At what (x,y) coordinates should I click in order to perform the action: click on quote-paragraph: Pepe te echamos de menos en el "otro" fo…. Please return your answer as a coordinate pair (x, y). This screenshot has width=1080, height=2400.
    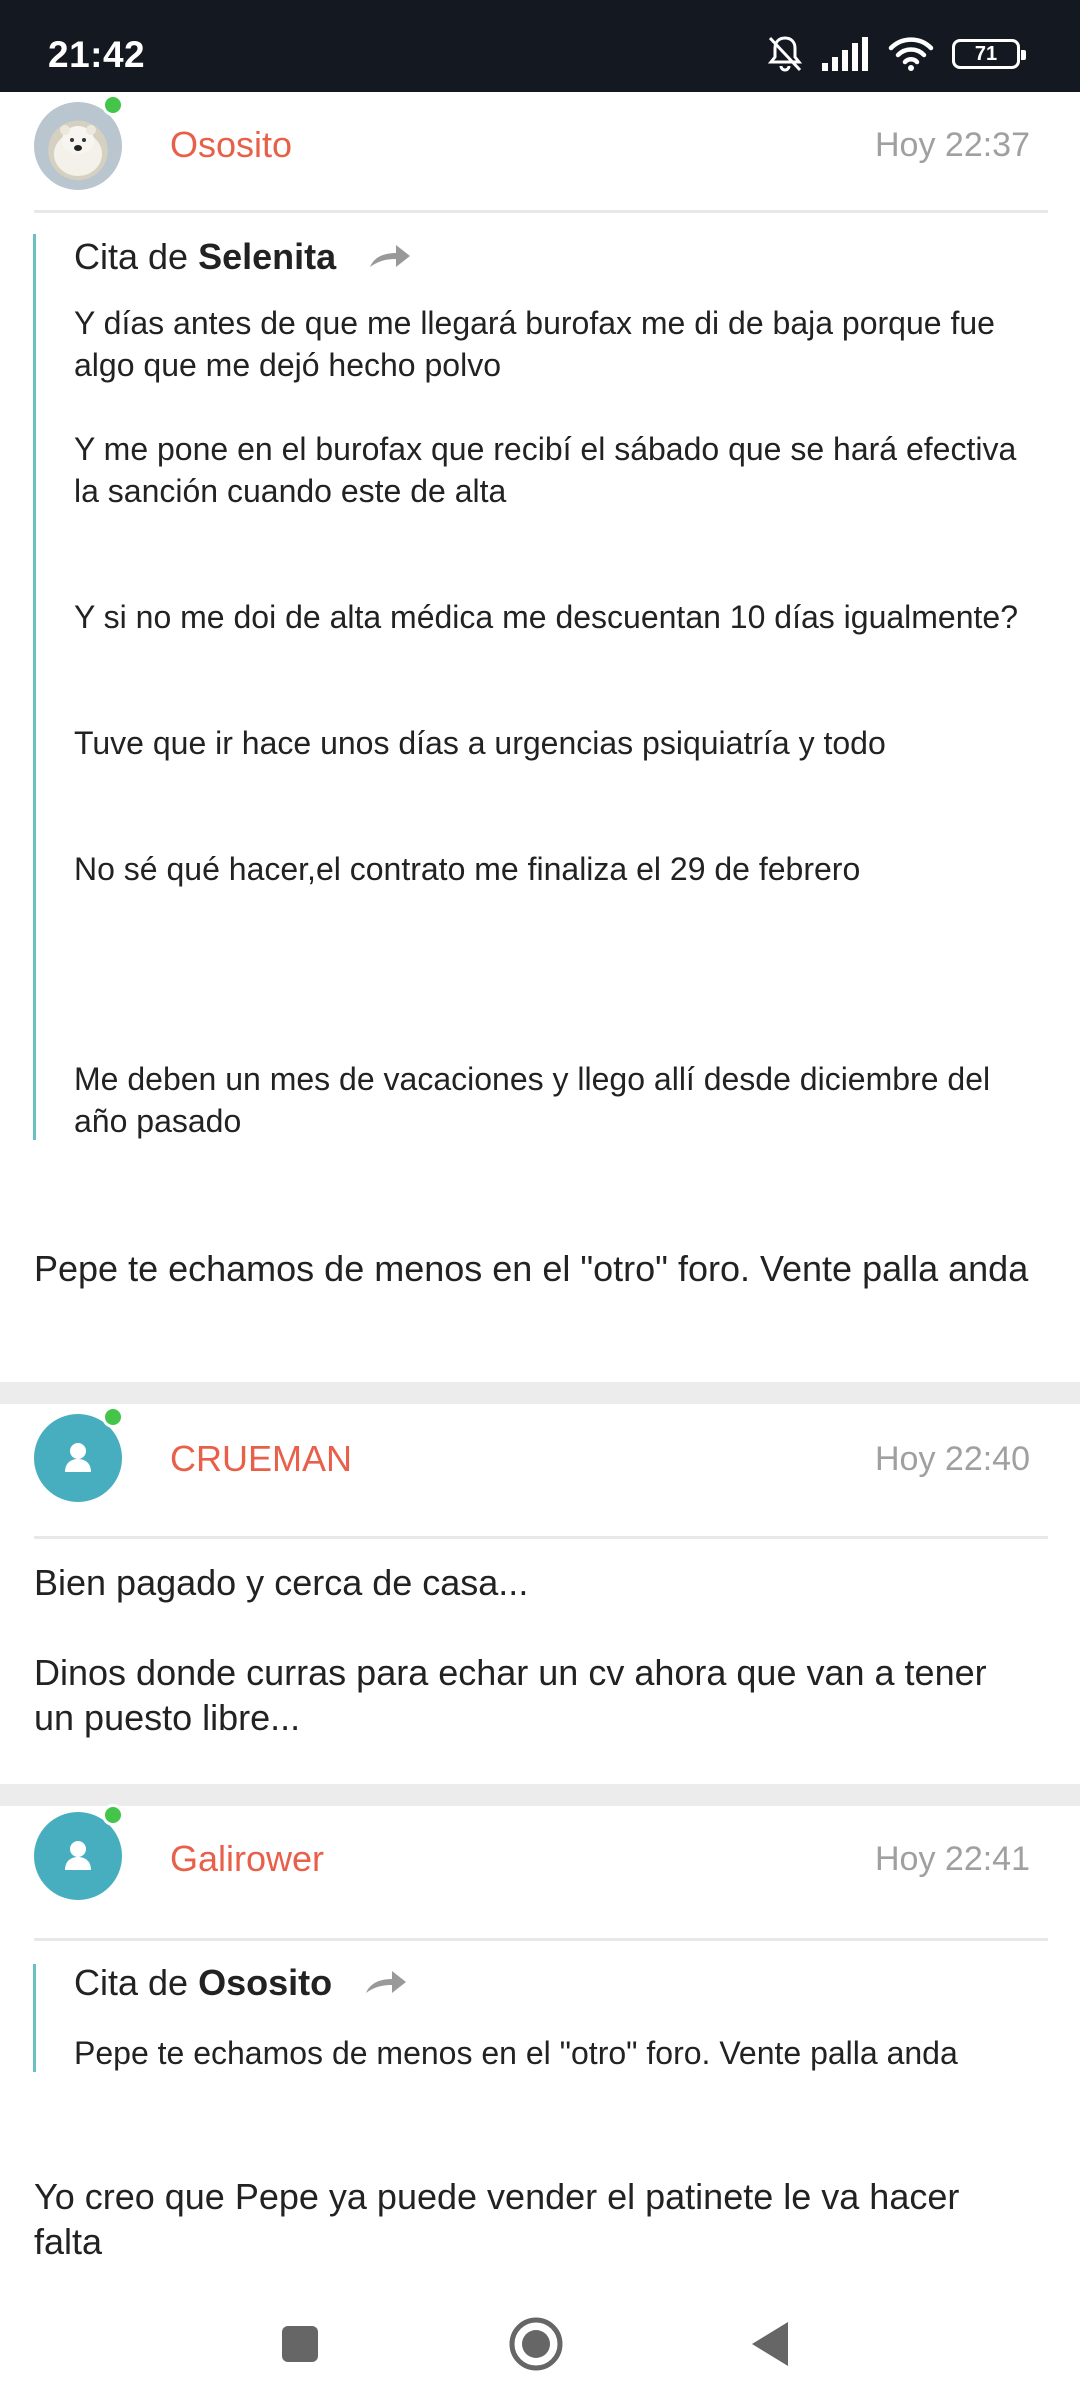
    Looking at the image, I should click on (516, 2053).